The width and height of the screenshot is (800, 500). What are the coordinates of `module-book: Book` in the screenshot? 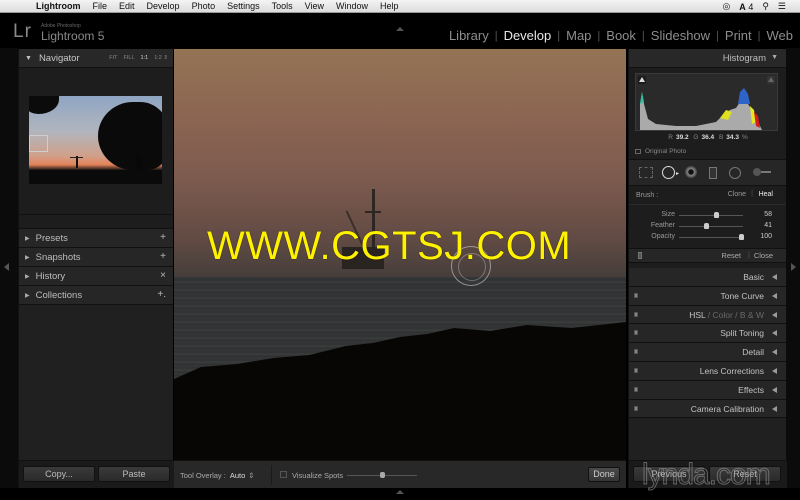 It's located at (621, 35).